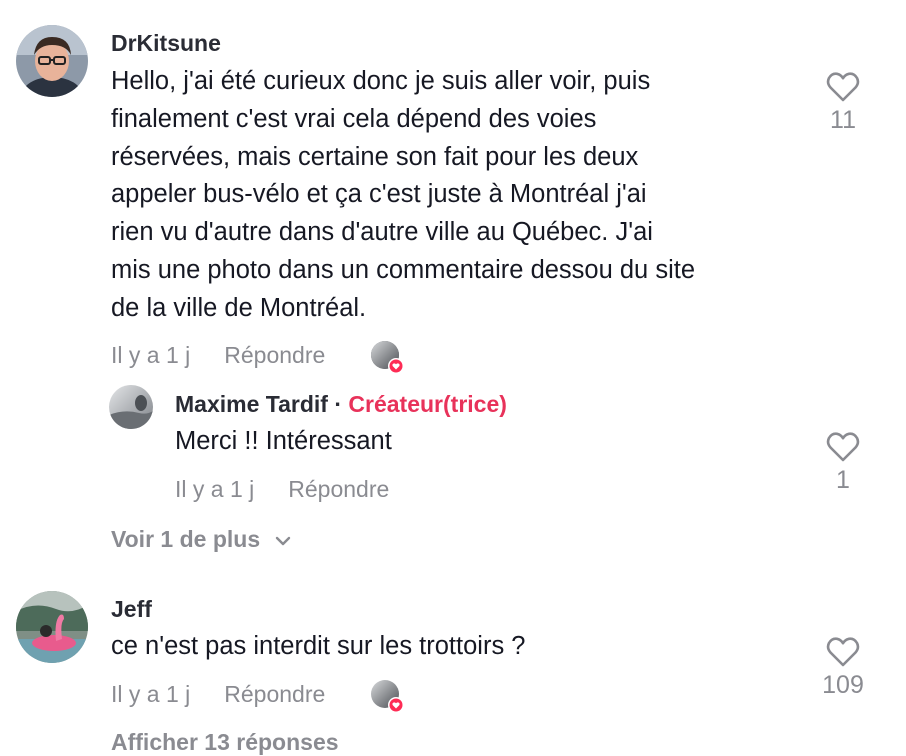 The width and height of the screenshot is (906, 756). What do you see at coordinates (427, 404) in the screenshot?
I see `creator-badge: Créateur(trice)` at bounding box center [427, 404].